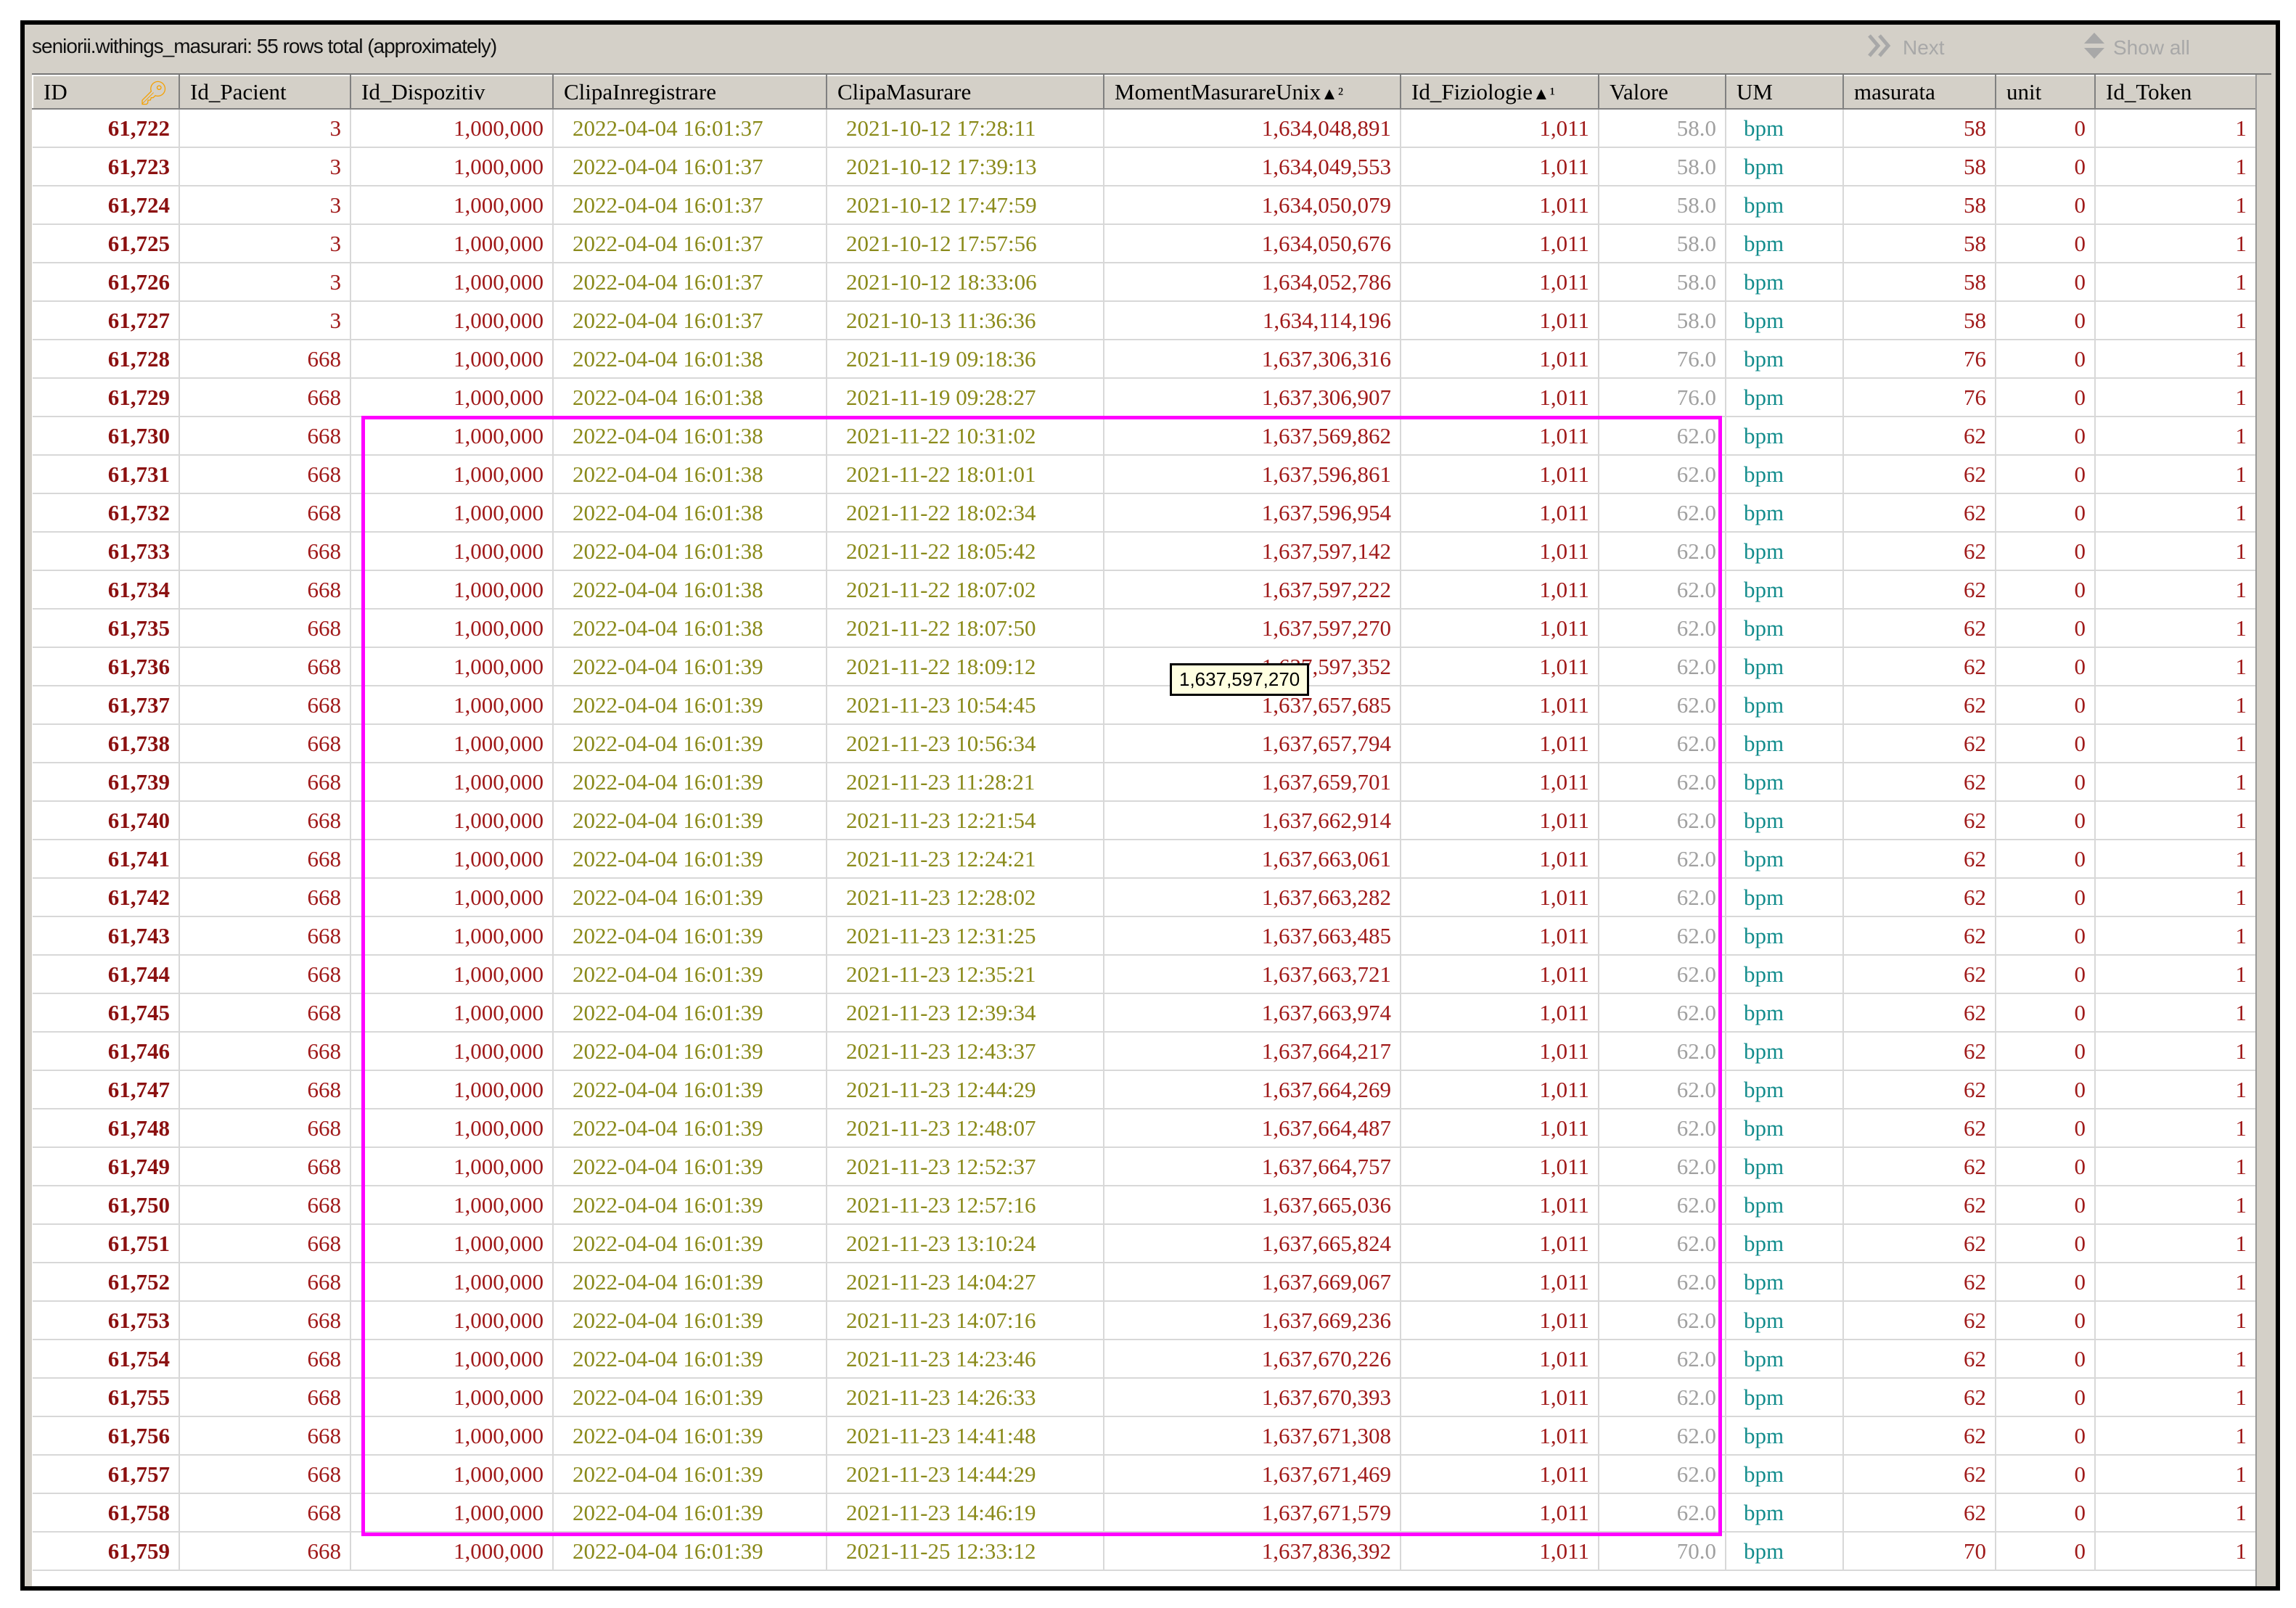  I want to click on cell-moment-masurare-unix: 1,637,596,861, so click(1252, 474).